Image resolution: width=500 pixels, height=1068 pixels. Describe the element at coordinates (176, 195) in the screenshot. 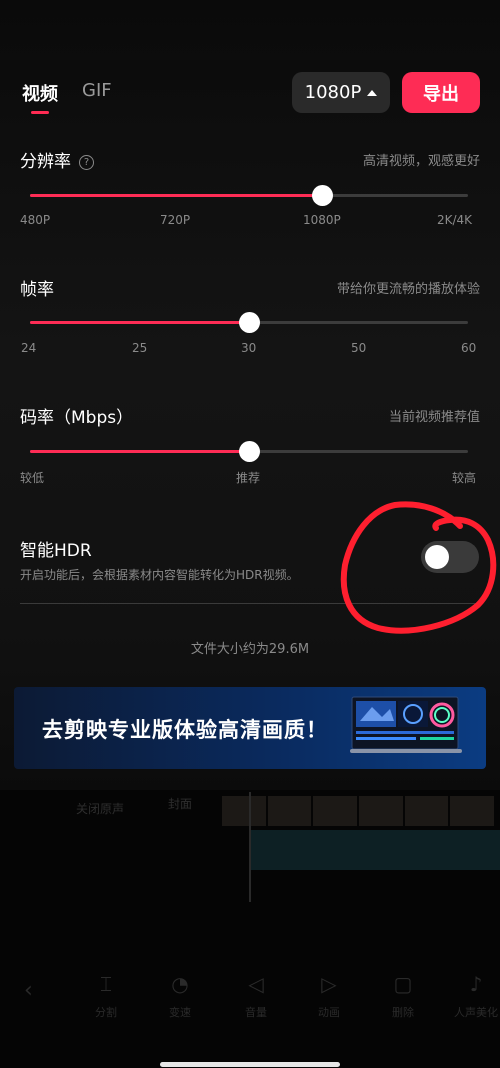

I see `resolution-slider-fill` at that location.